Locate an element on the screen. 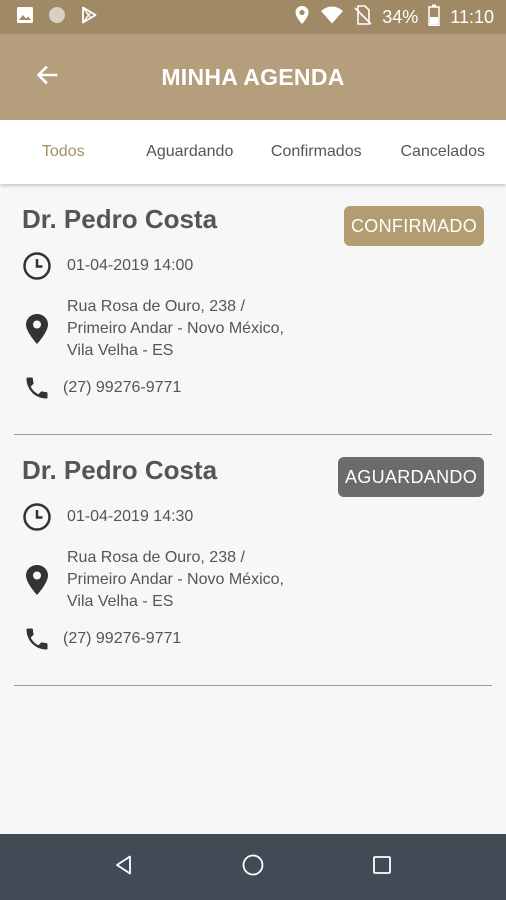 This screenshot has width=506, height=900. appointment-datetime-row: 01-04-2019 14:30 is located at coordinates (107, 517).